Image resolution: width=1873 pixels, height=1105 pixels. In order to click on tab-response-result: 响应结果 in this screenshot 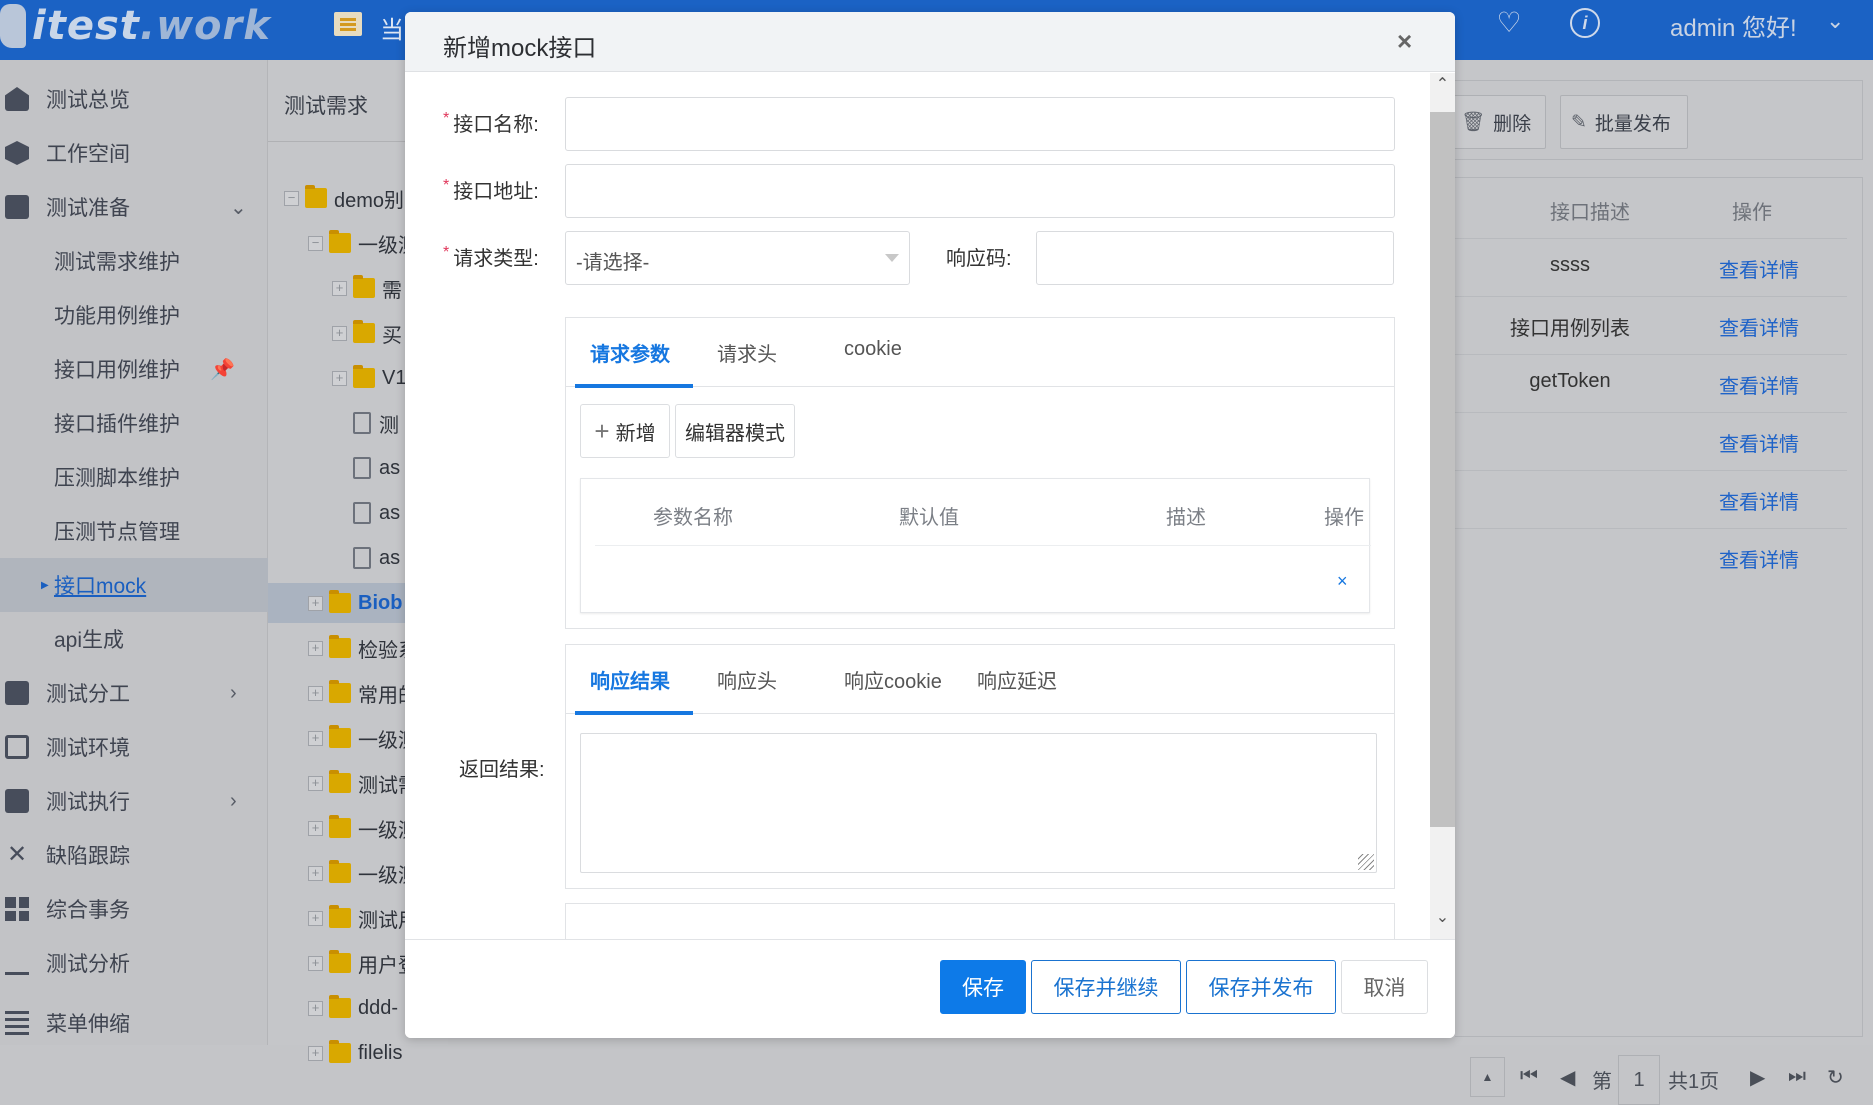, I will do `click(630, 679)`.